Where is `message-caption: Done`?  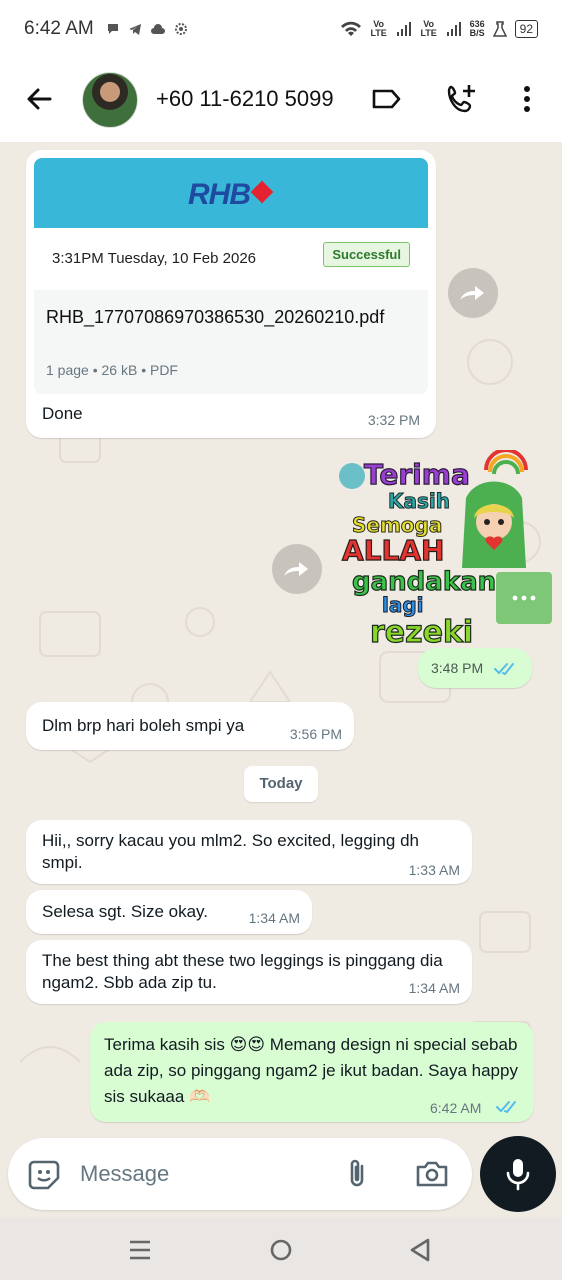 message-caption: Done is located at coordinates (62, 413).